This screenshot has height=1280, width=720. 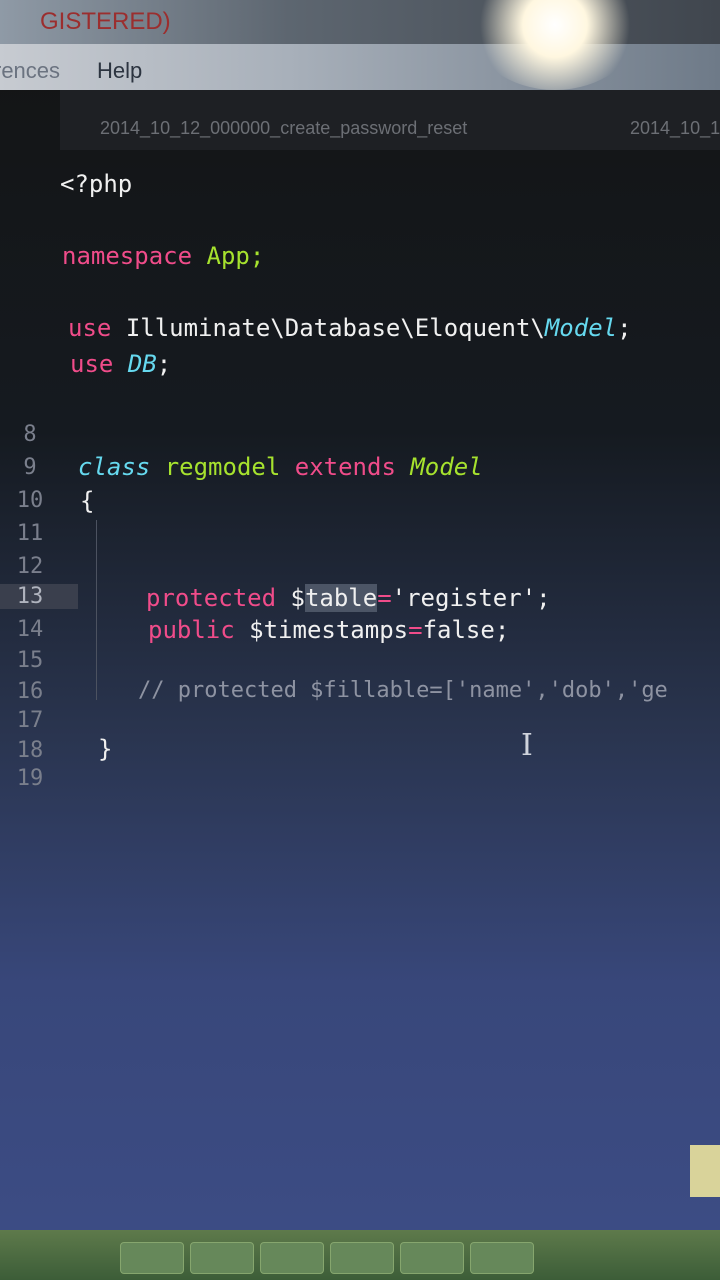 What do you see at coordinates (675, 128) in the screenshot?
I see `tab-second-migration: 2014_10_1` at bounding box center [675, 128].